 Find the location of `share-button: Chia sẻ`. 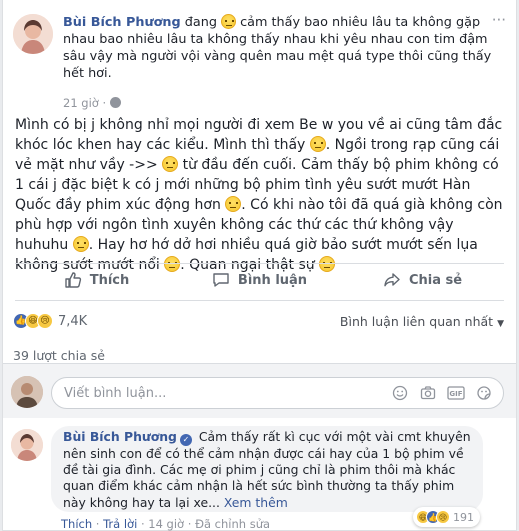

share-button: Chia sẻ is located at coordinates (422, 280).